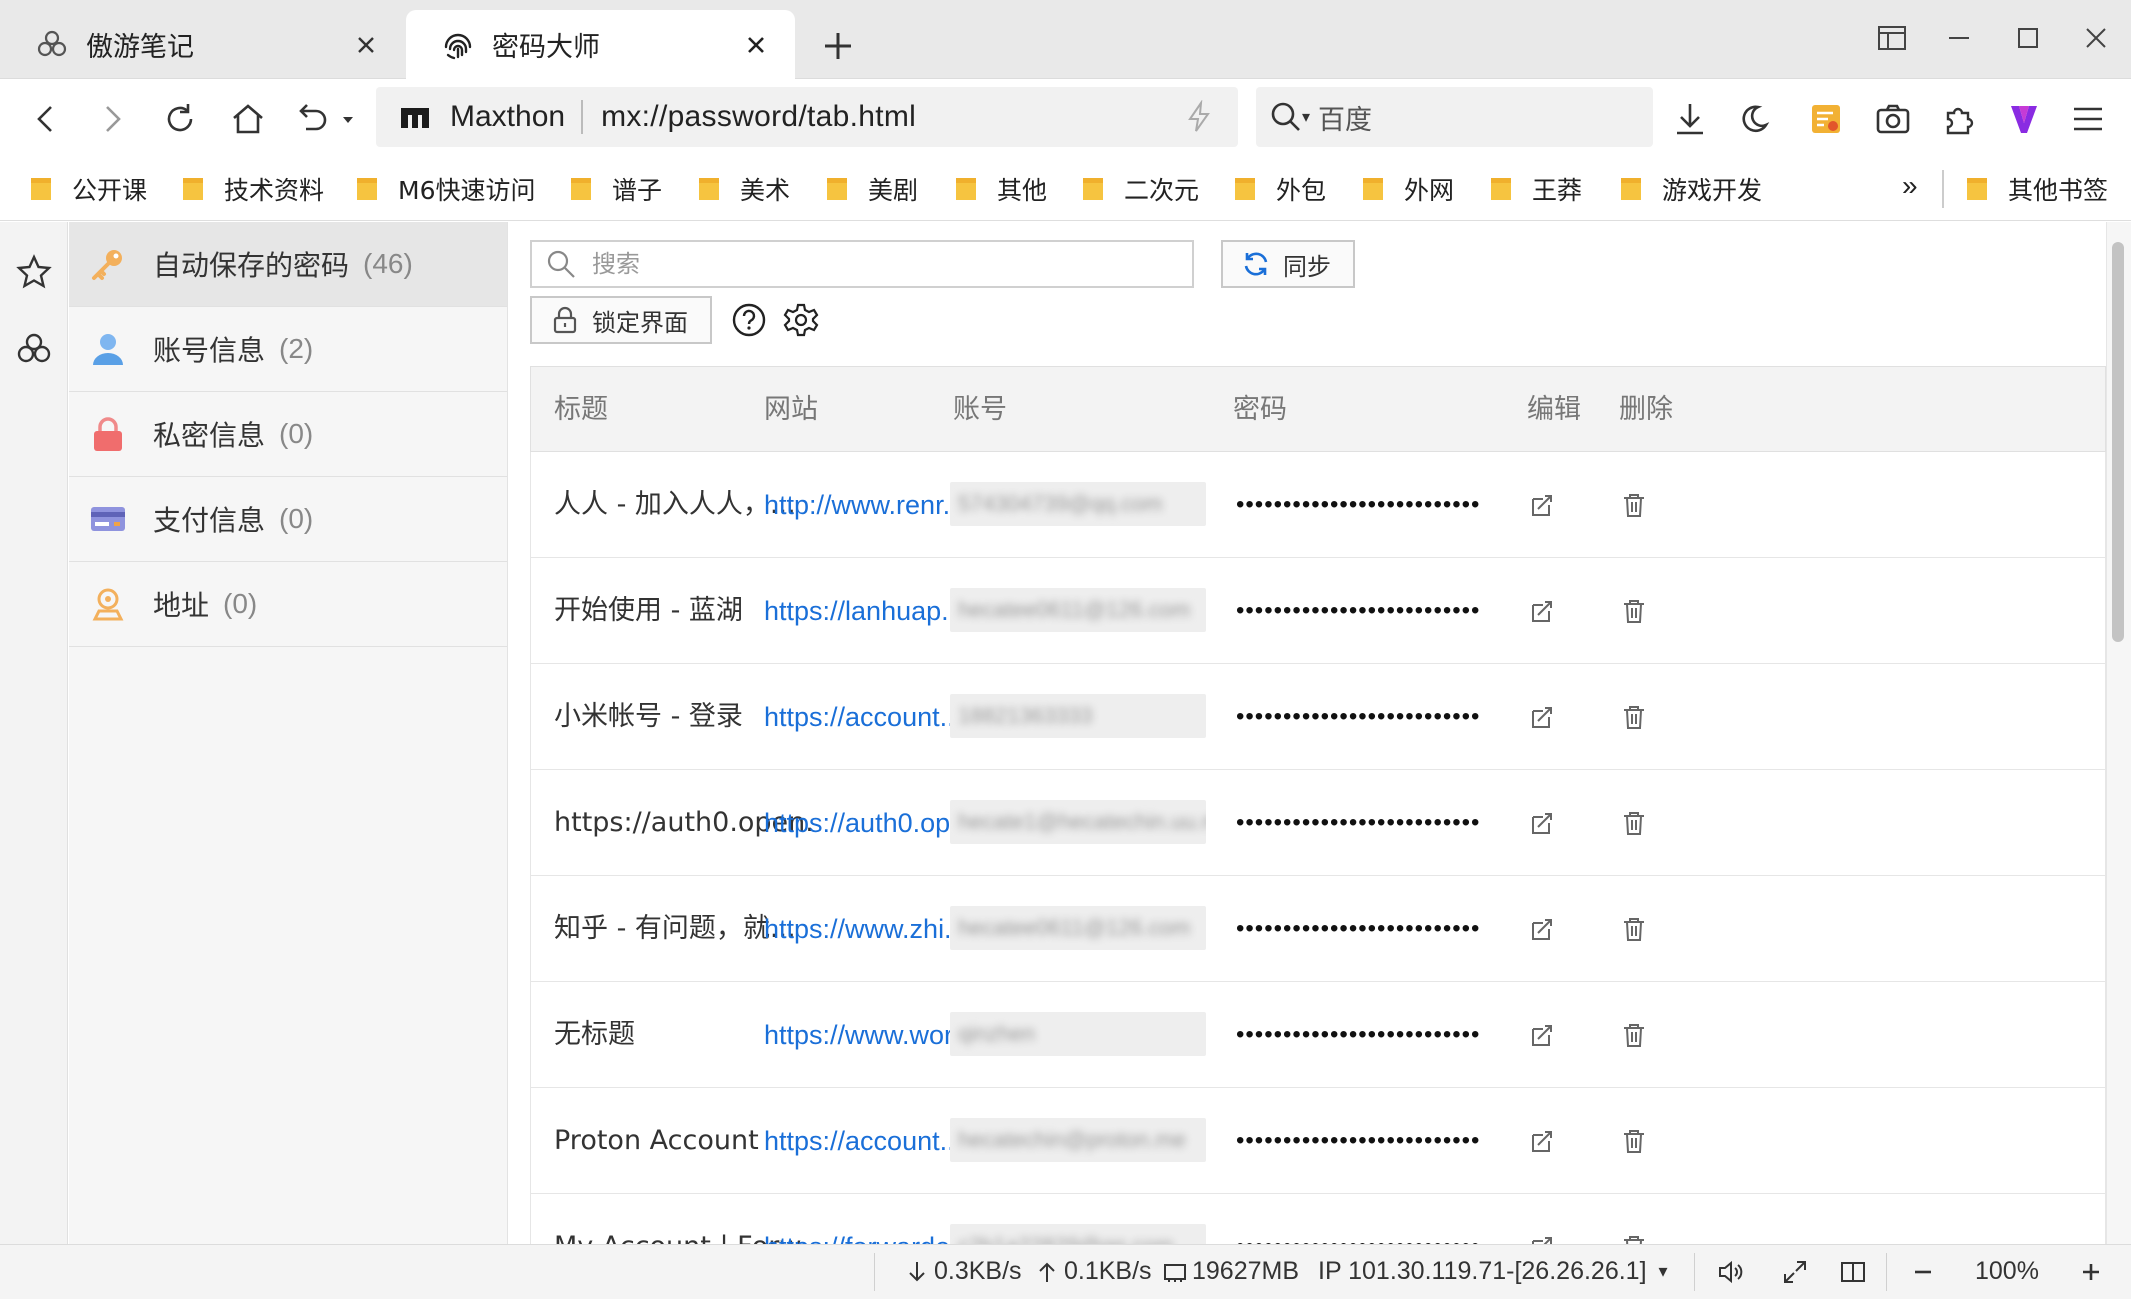  What do you see at coordinates (749, 320) in the screenshot?
I see `help-icon` at bounding box center [749, 320].